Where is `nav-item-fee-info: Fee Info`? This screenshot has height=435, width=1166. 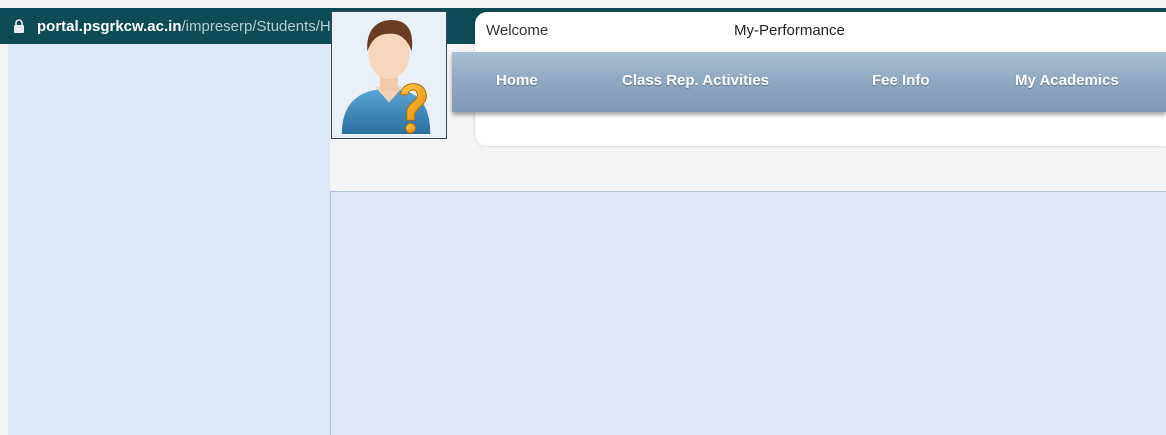 nav-item-fee-info: Fee Info is located at coordinates (901, 80).